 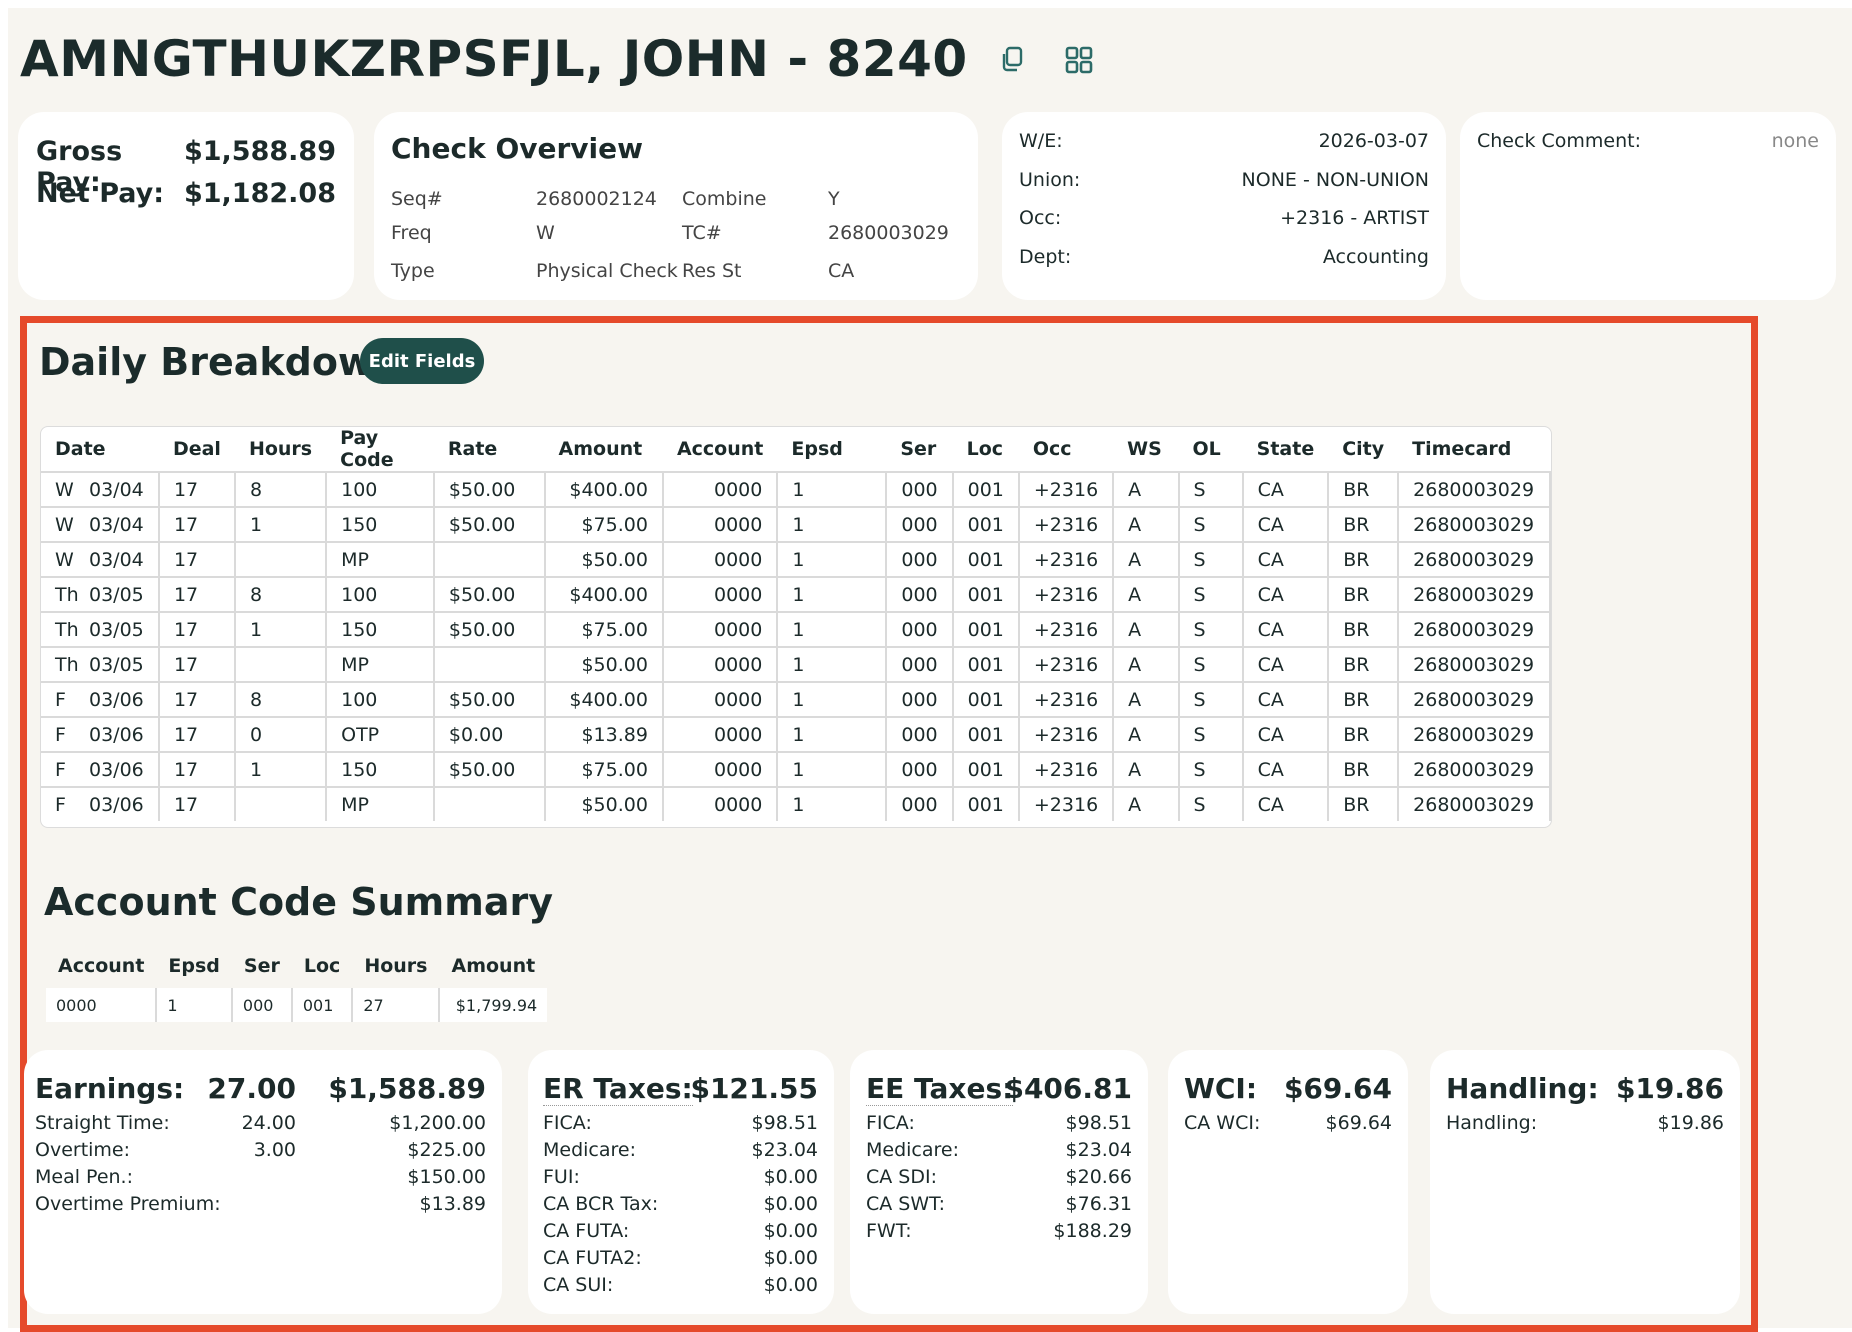 What do you see at coordinates (888, 233) in the screenshot?
I see `tc-value: 2680003029` at bounding box center [888, 233].